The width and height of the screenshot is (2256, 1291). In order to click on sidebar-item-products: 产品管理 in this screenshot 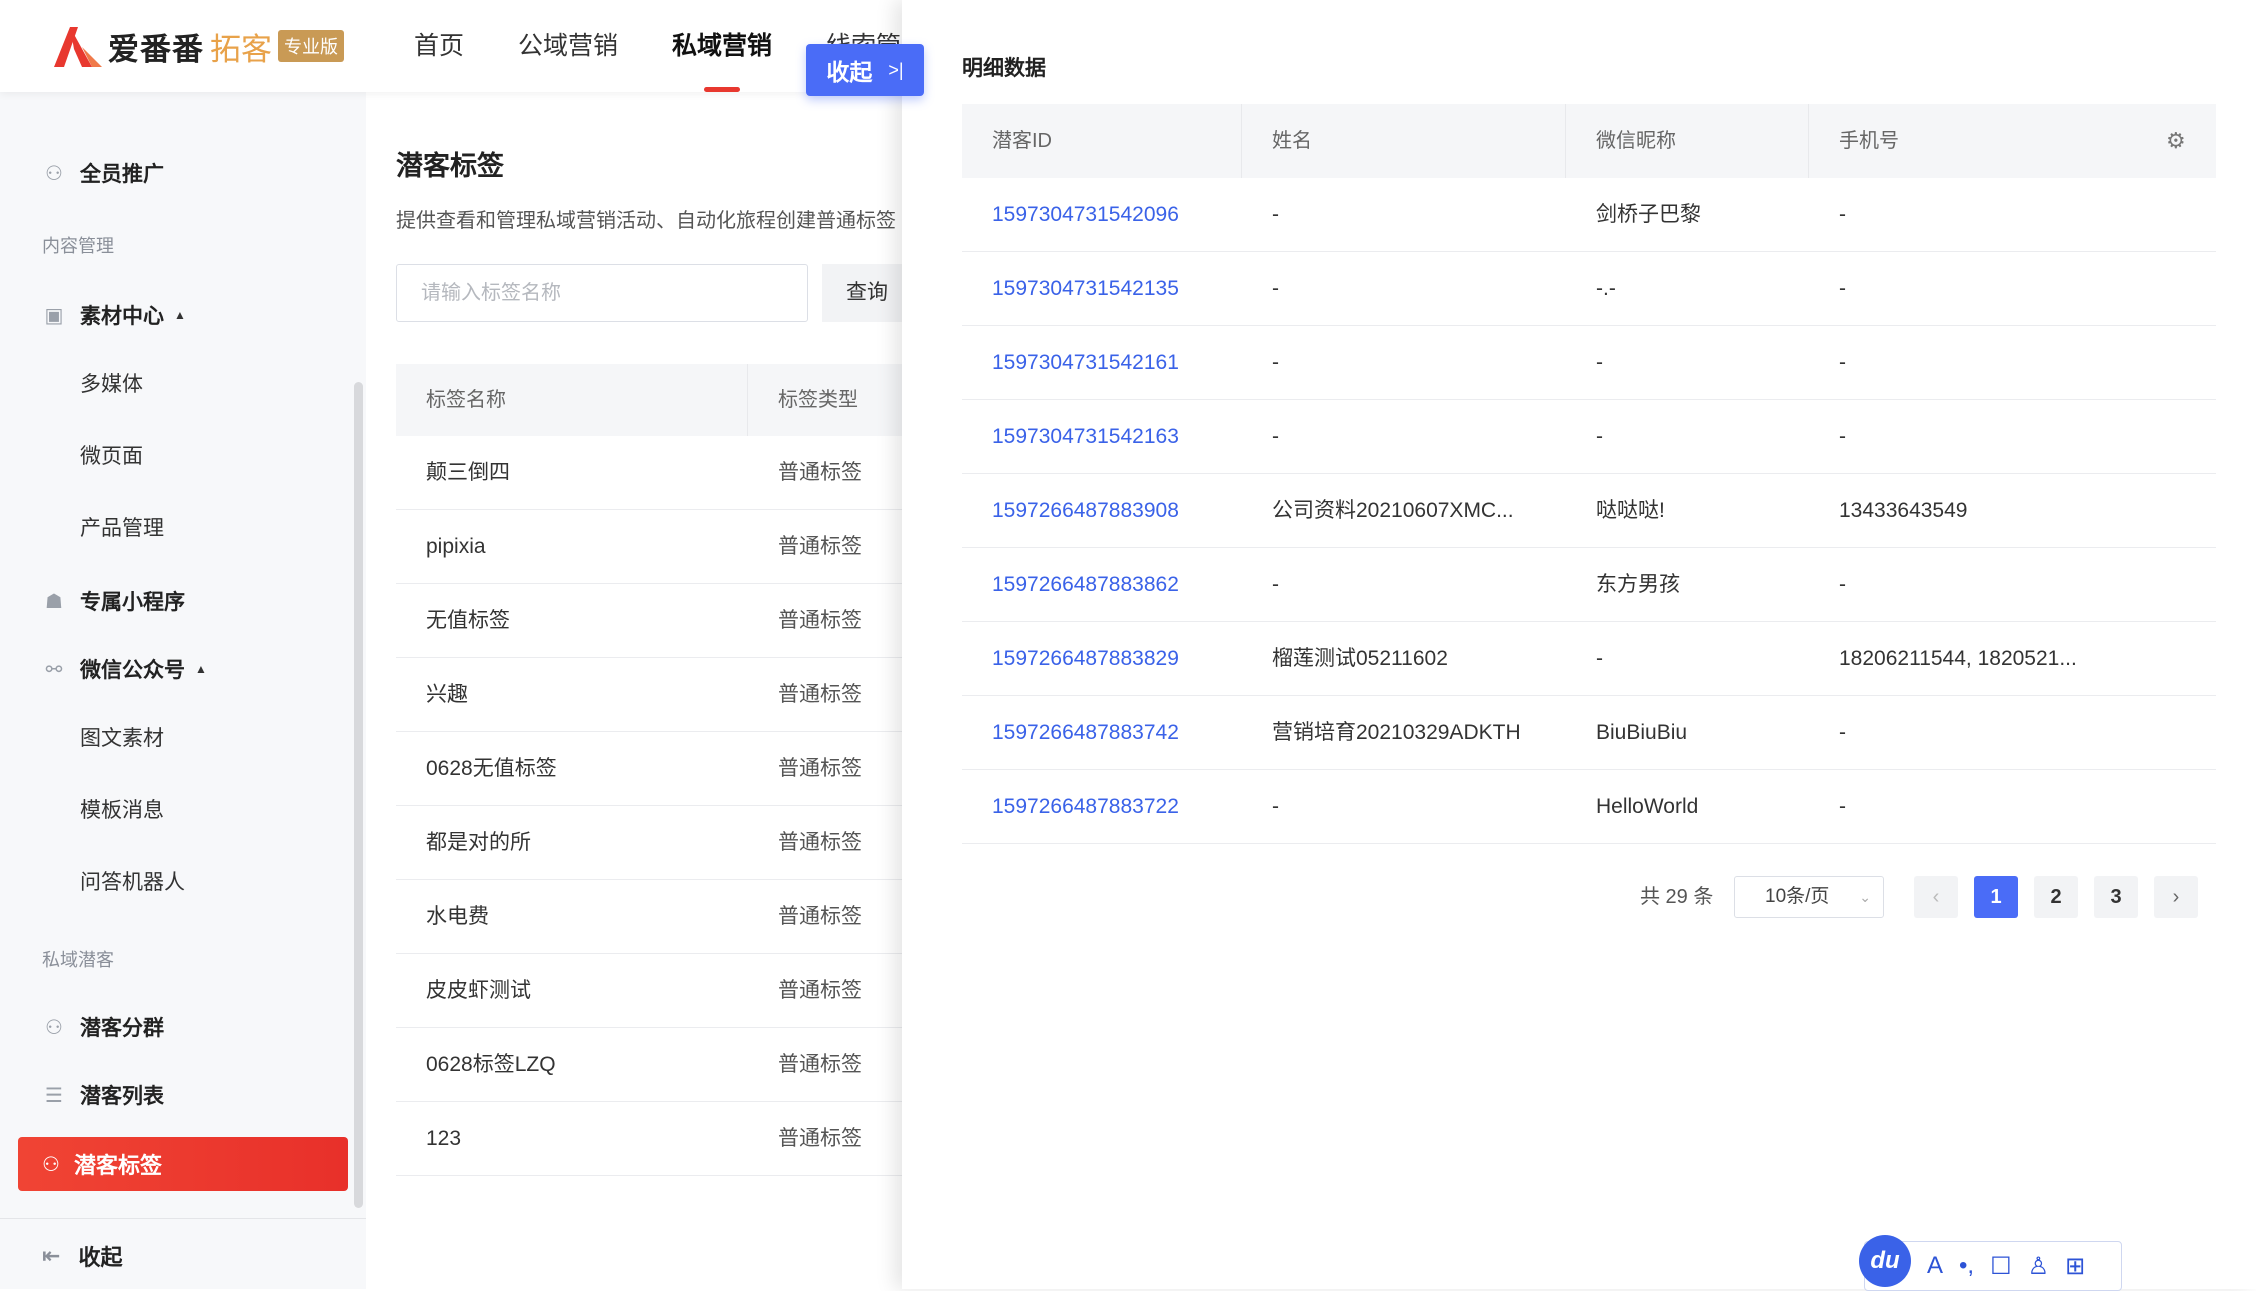, I will do `click(122, 527)`.